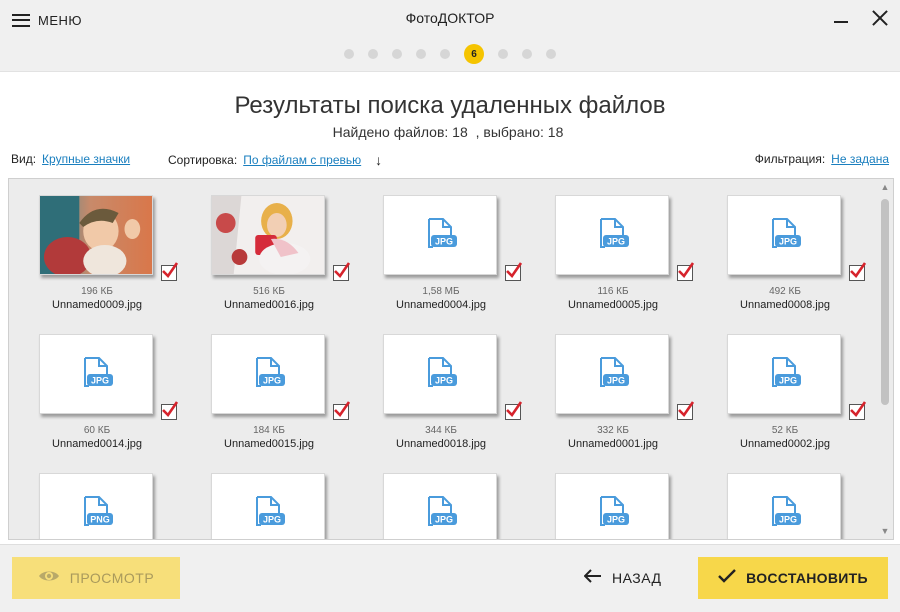  What do you see at coordinates (97, 305) in the screenshot?
I see `file-name: Unnamed0009.jpg` at bounding box center [97, 305].